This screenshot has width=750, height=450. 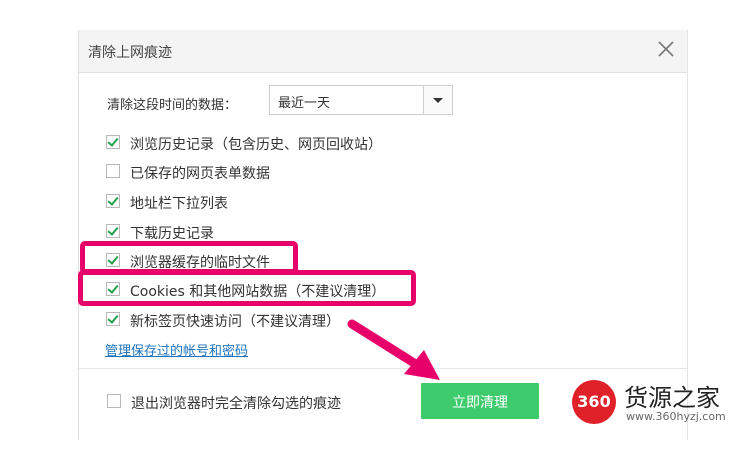 I want to click on option-label: 浏览历史记录（包含历史、网页回收站）, so click(x=256, y=145).